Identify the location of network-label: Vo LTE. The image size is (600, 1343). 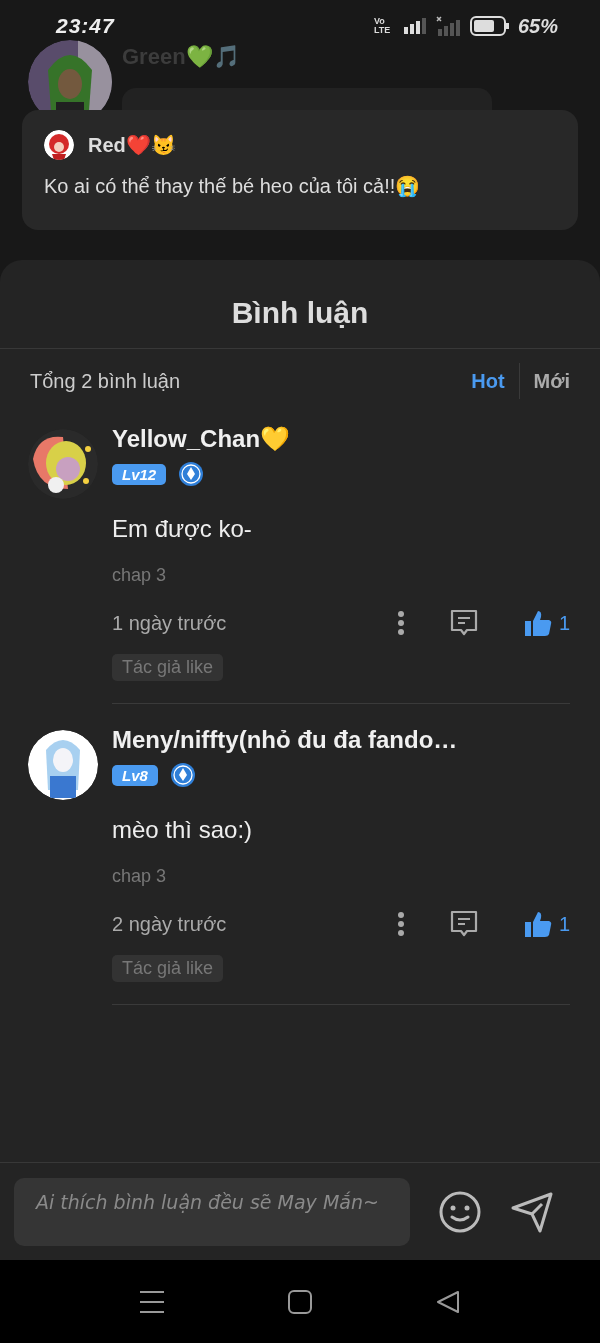
(382, 26).